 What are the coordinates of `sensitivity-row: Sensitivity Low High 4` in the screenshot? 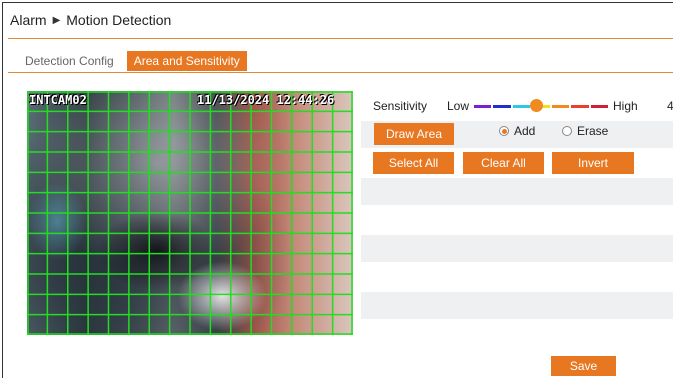 It's located at (523, 106).